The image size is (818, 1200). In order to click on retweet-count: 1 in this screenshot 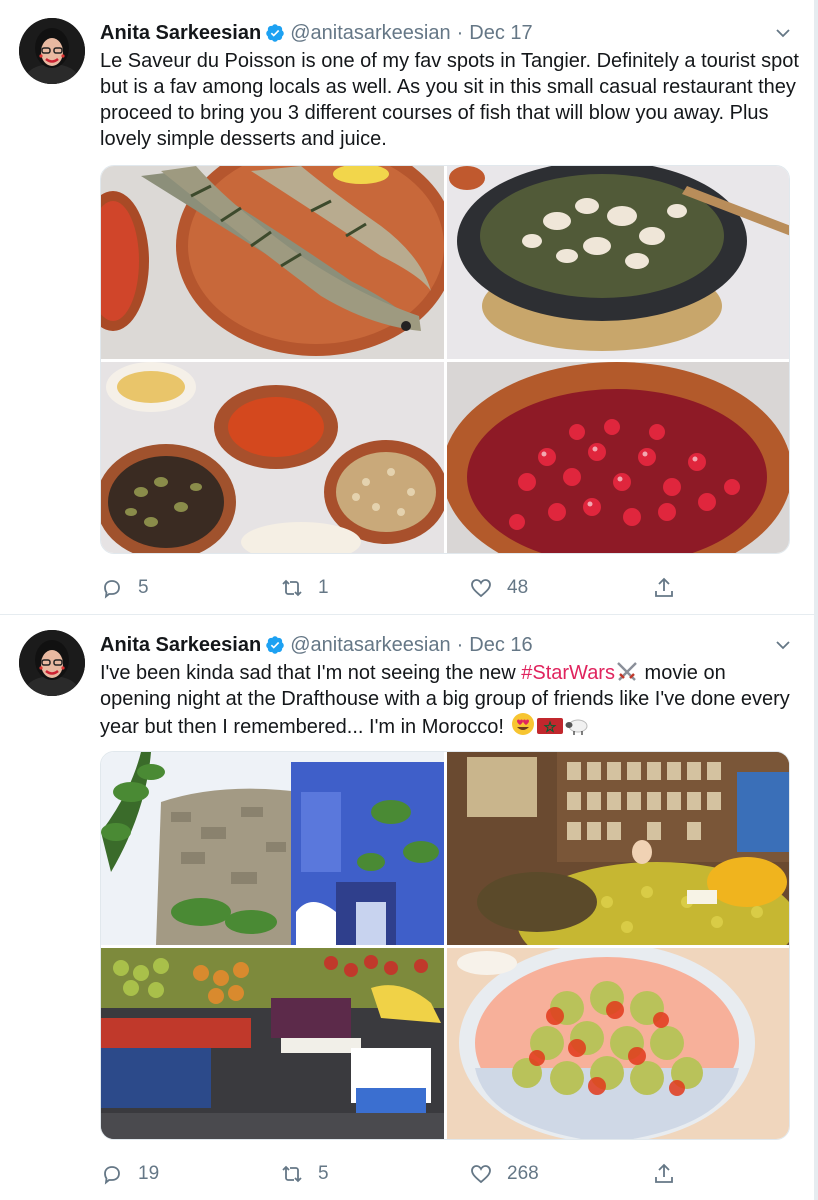, I will do `click(323, 587)`.